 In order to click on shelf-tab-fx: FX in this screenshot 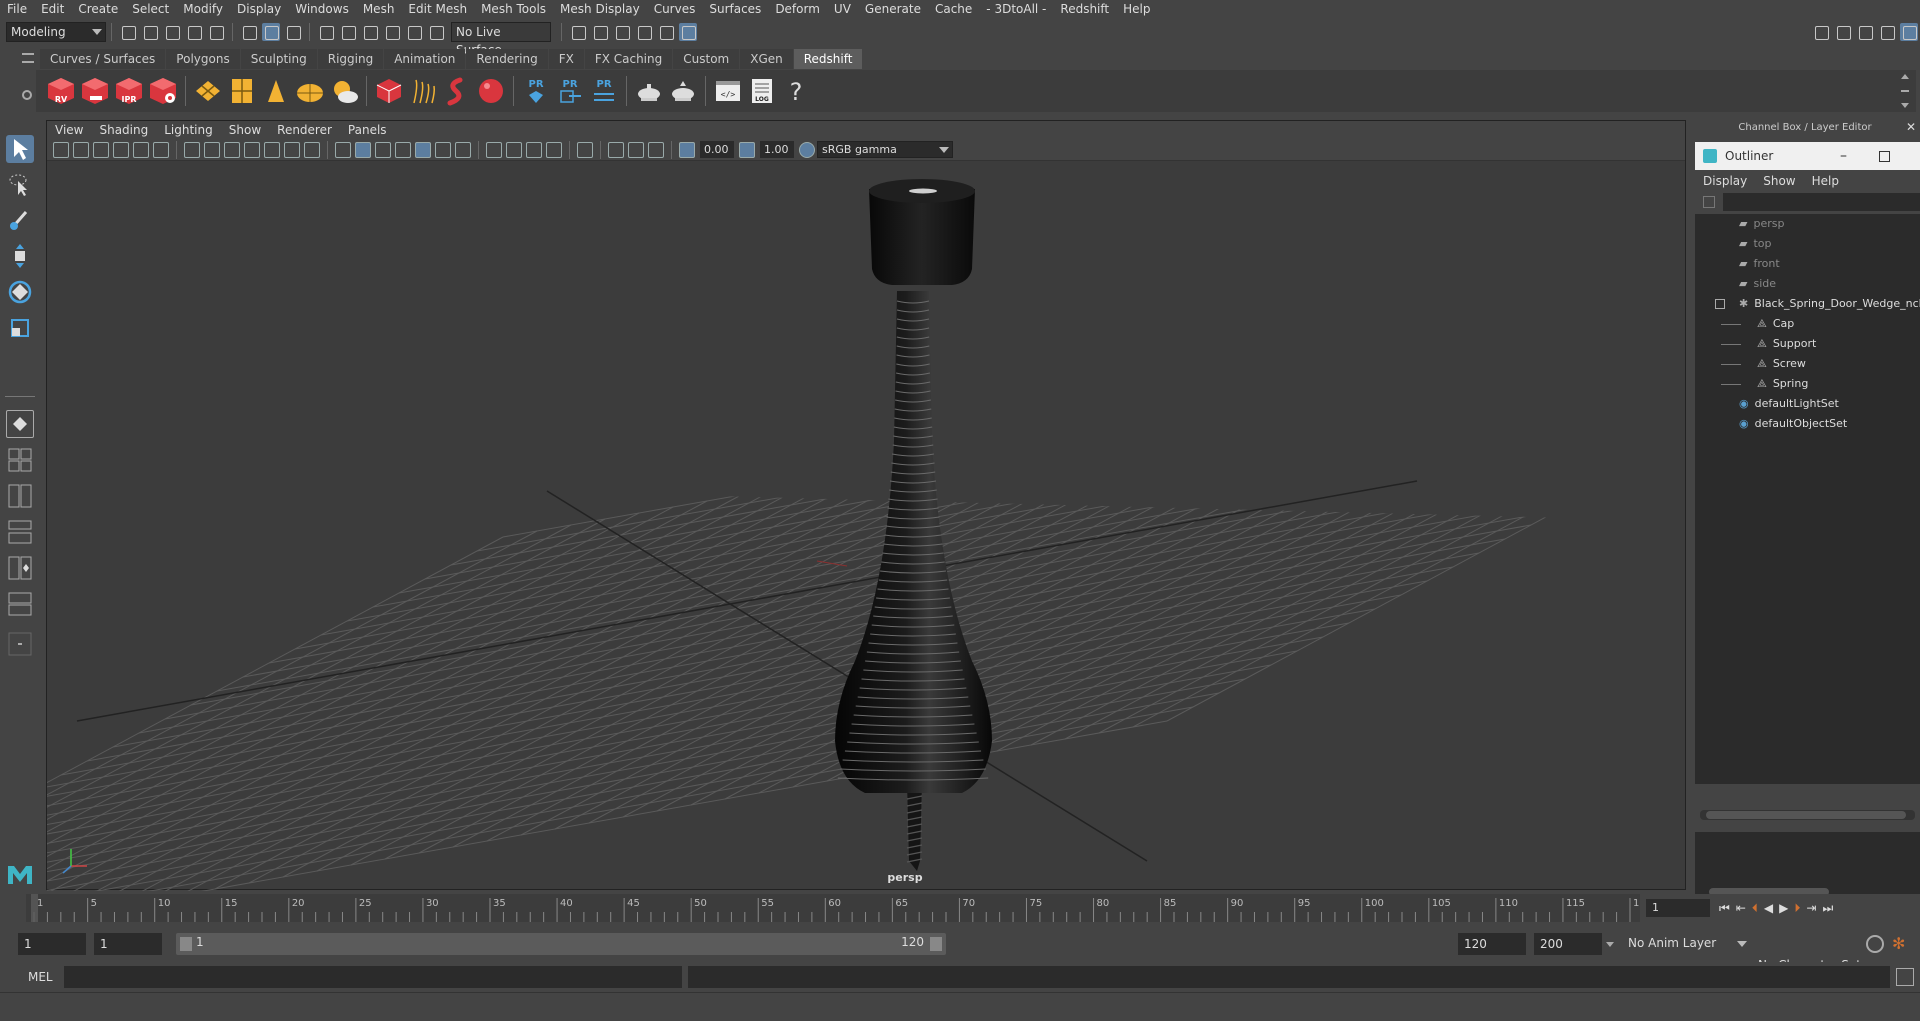, I will do `click(566, 59)`.